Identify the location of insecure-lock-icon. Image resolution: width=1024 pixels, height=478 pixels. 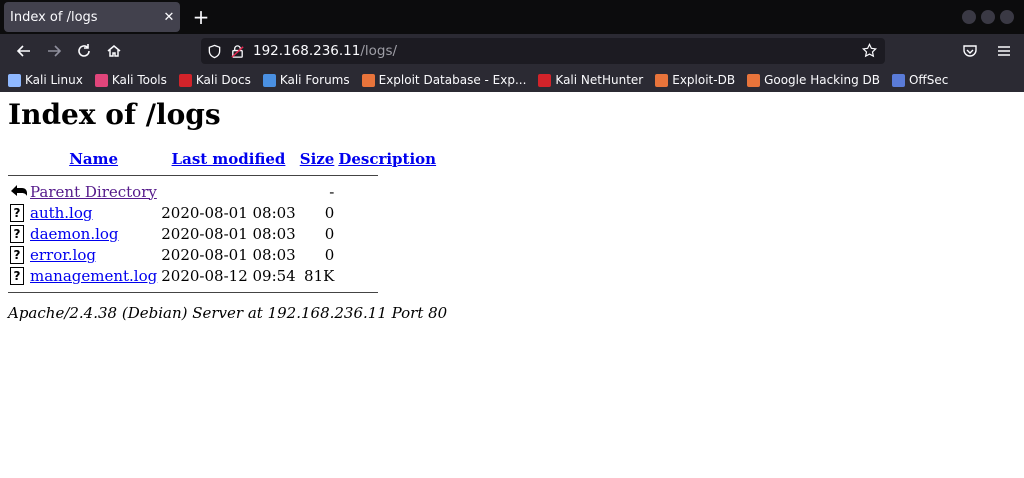
(237, 51).